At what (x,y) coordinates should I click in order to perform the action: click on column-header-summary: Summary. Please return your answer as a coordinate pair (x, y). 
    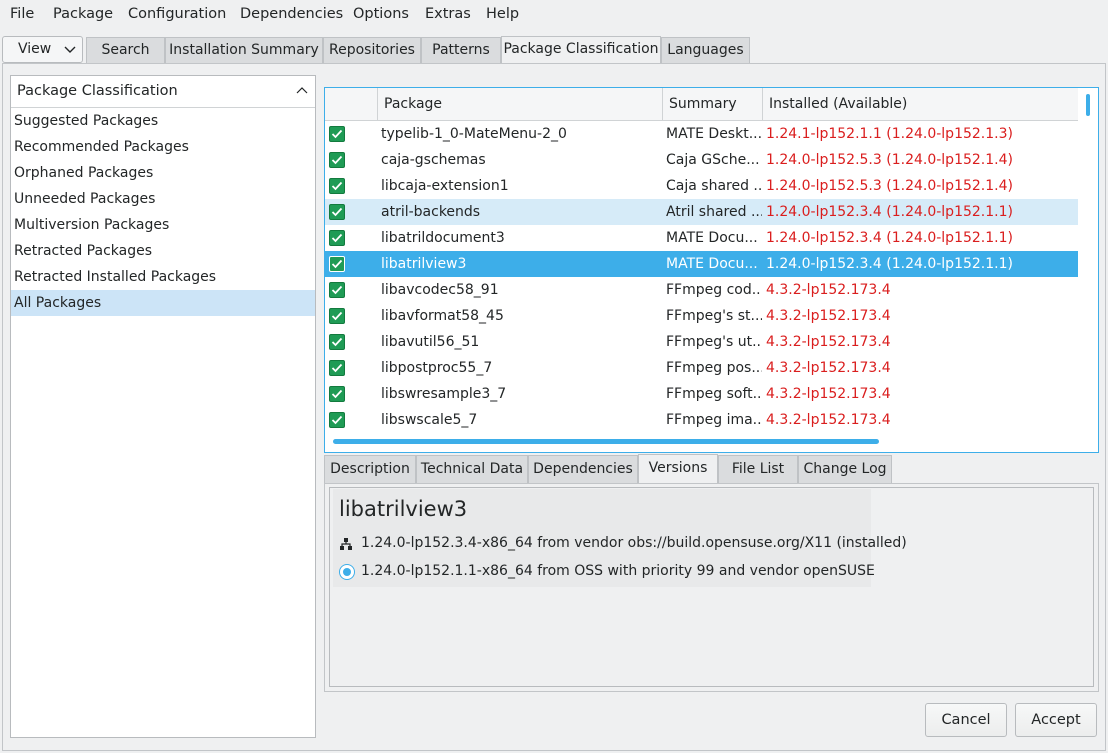
    Looking at the image, I should click on (712, 104).